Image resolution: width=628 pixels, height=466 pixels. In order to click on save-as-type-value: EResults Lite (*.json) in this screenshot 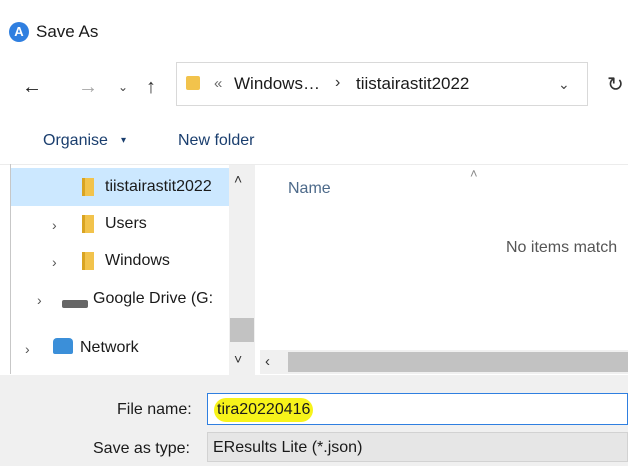, I will do `click(287, 448)`.